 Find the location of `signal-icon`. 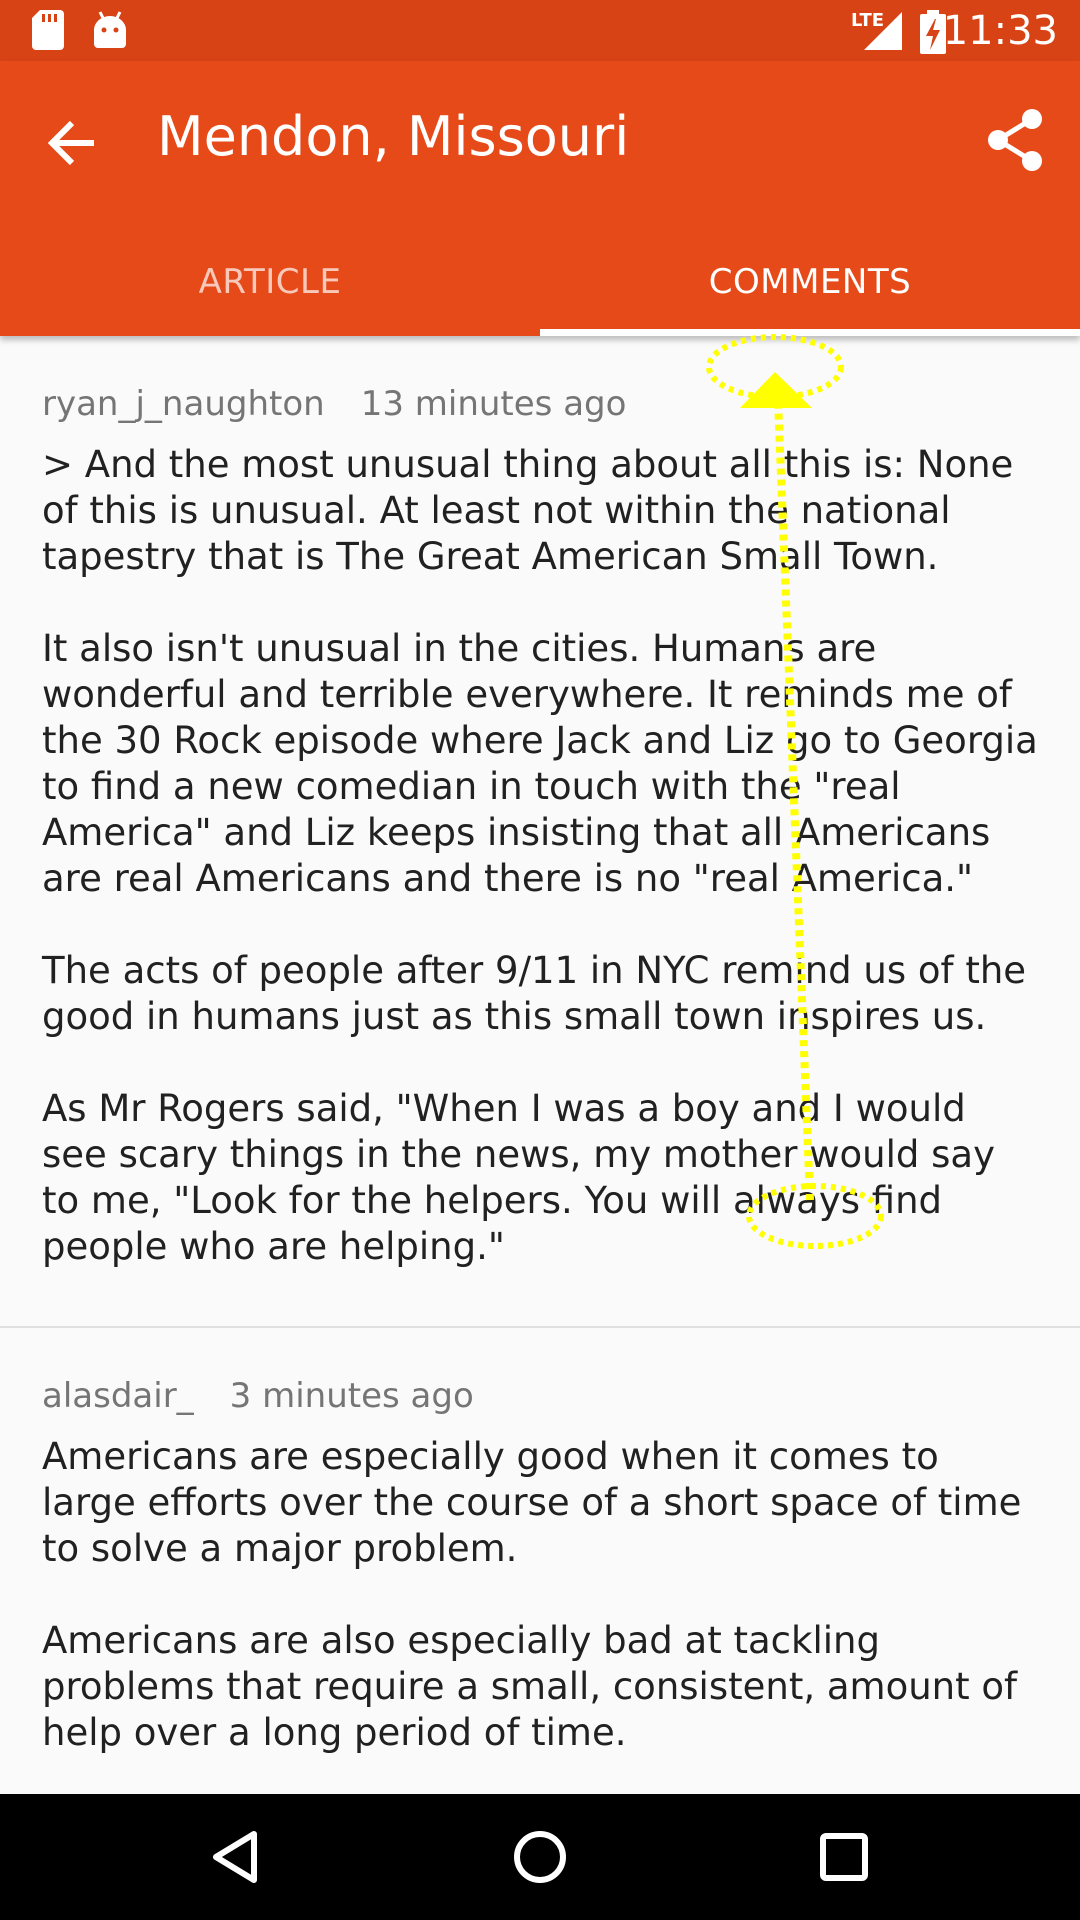

signal-icon is located at coordinates (883, 31).